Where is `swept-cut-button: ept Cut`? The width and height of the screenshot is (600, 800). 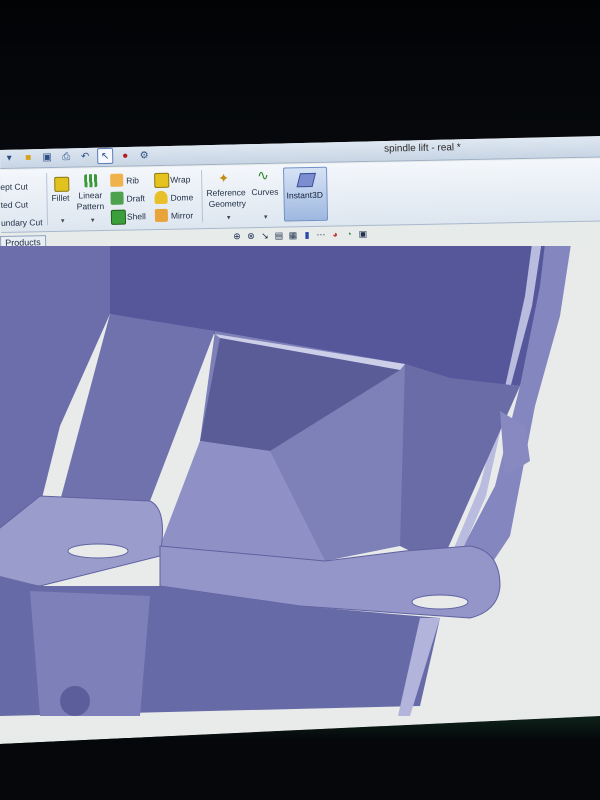 swept-cut-button: ept Cut is located at coordinates (14, 186).